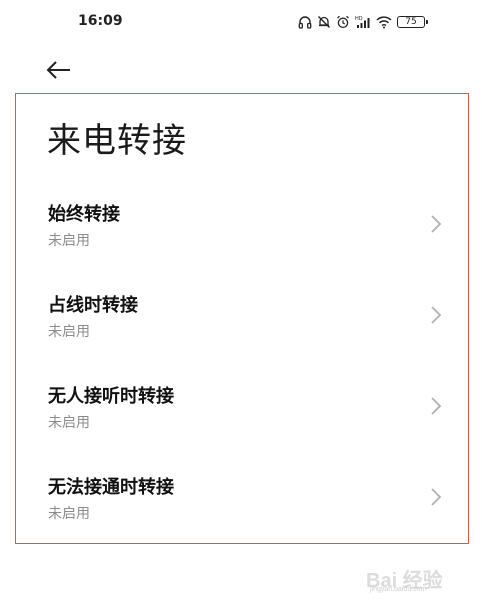 Image resolution: width=482 pixels, height=606 pixels. I want to click on baidu-watermark: Bai 经验 jingyan.baidu.com, so click(421, 578).